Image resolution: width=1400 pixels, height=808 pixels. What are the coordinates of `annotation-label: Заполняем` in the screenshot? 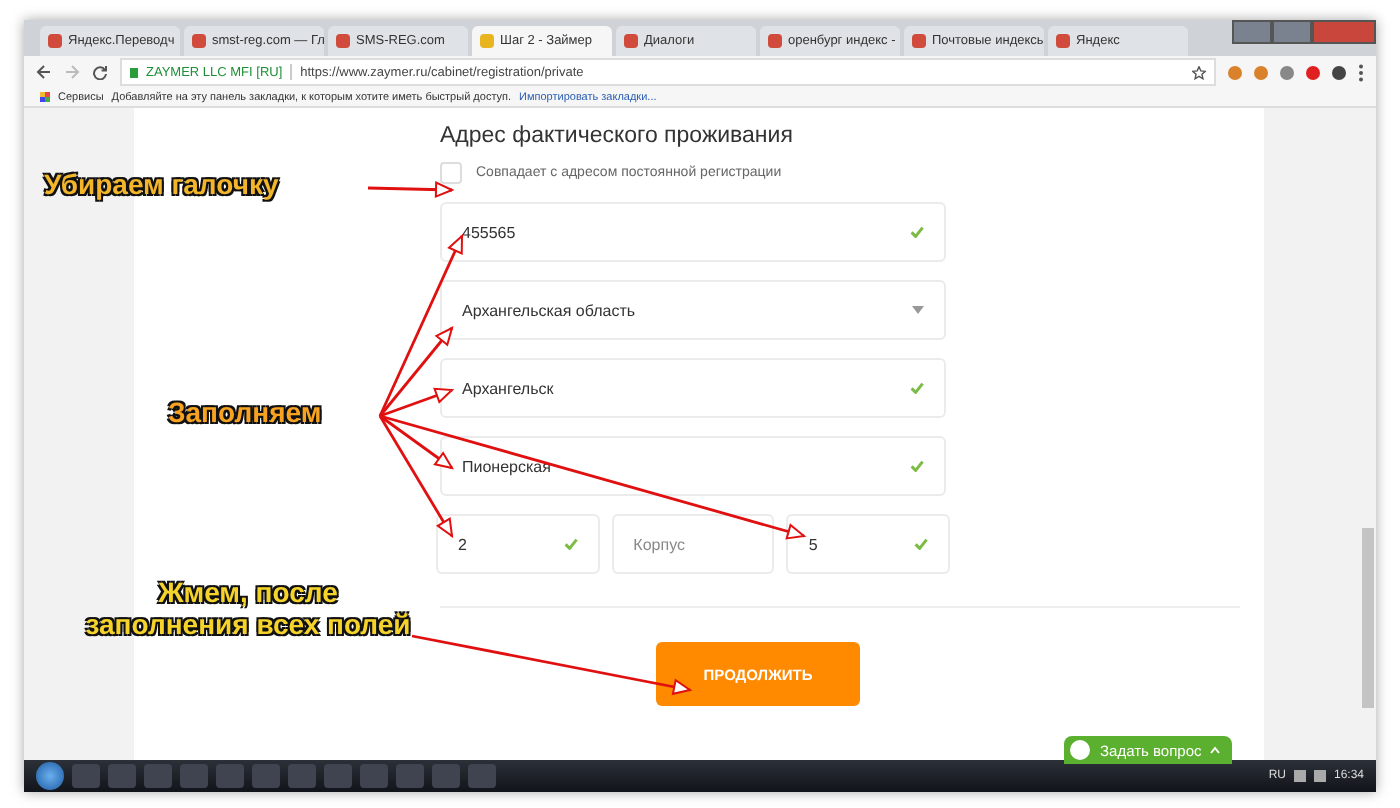 It's located at (245, 412).